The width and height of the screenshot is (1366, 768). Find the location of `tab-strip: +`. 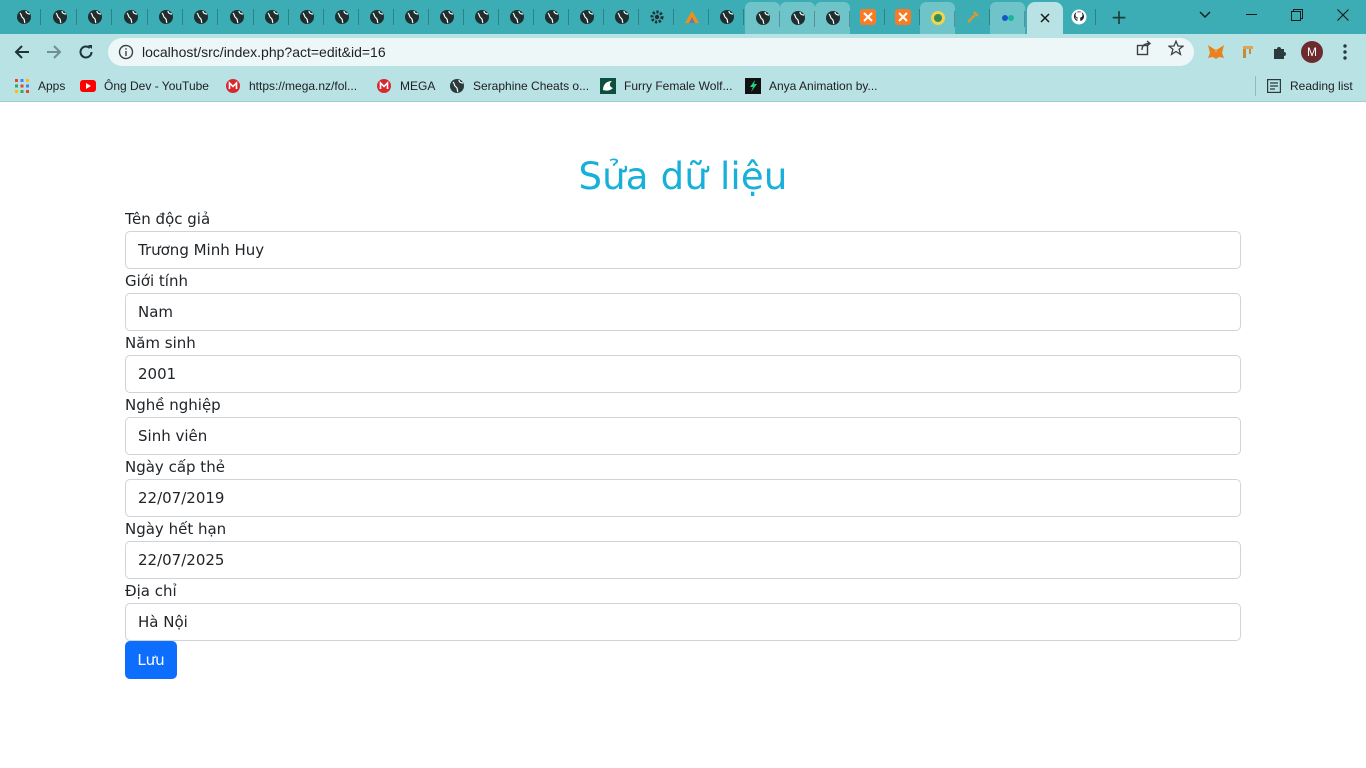

tab-strip: + is located at coordinates (683, 17).